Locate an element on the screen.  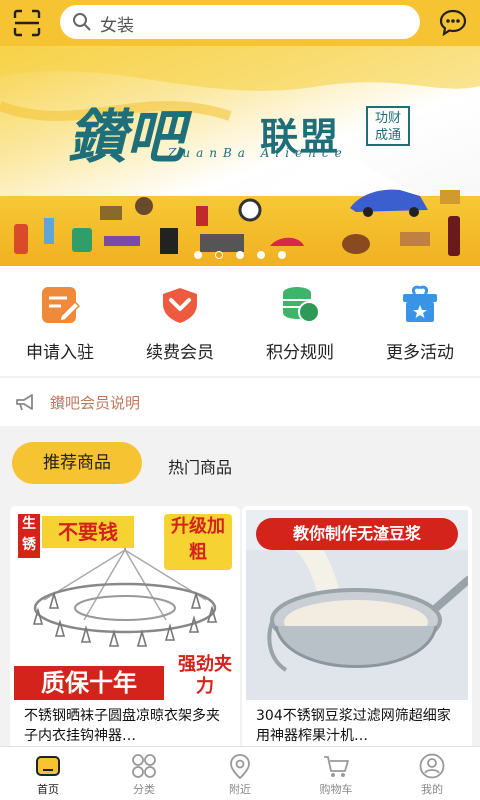
image-upgrade-badge: 升级加粗 is located at coordinates (198, 542).